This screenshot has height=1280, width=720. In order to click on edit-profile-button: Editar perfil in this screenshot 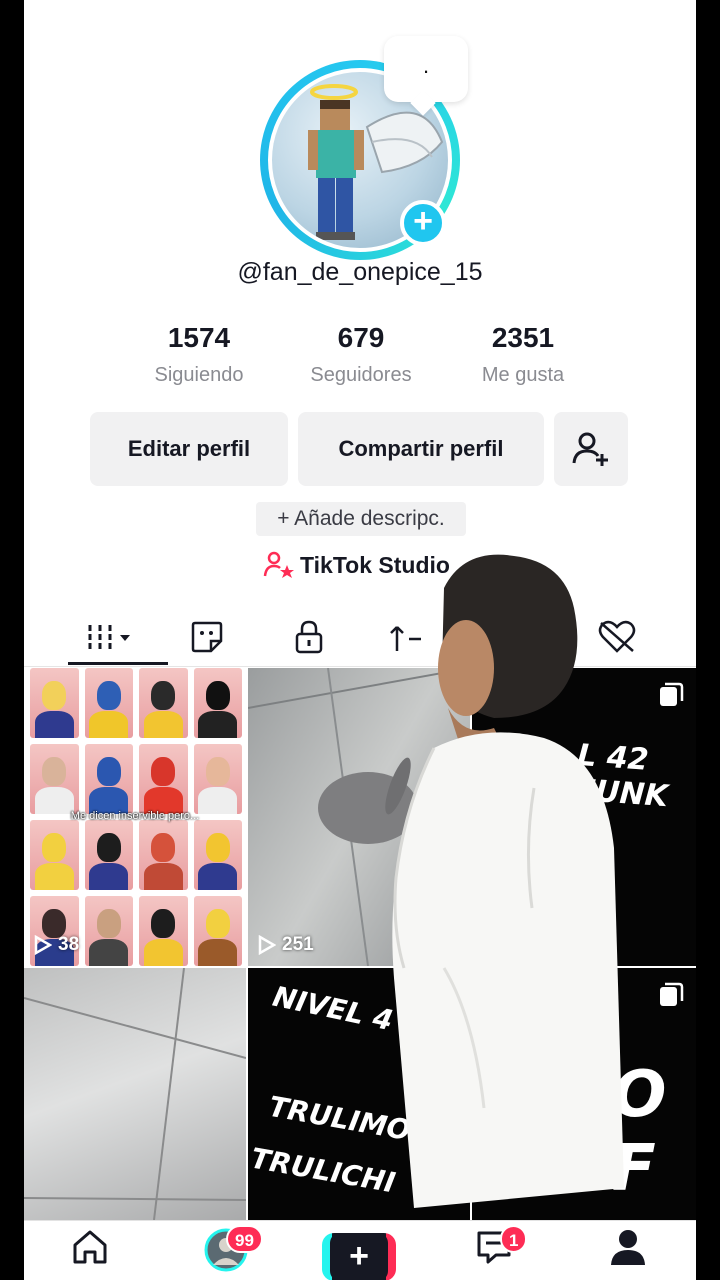, I will do `click(189, 449)`.